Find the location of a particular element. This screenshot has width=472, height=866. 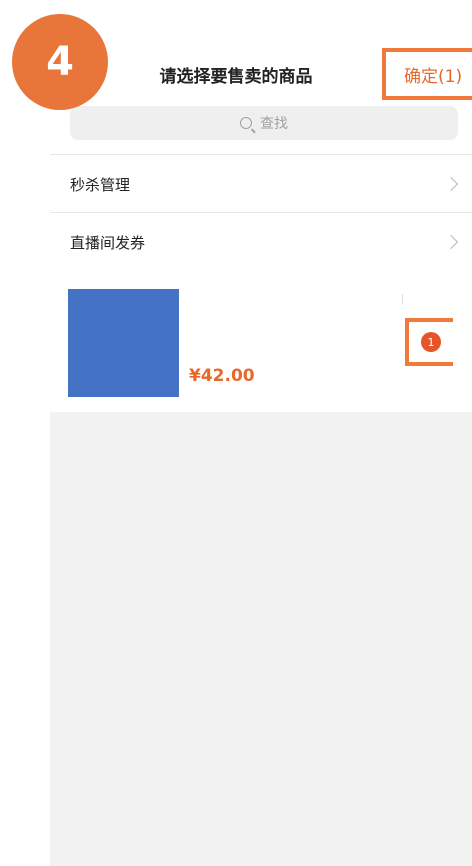

product-select-toggle: 1 is located at coordinates (429, 342).